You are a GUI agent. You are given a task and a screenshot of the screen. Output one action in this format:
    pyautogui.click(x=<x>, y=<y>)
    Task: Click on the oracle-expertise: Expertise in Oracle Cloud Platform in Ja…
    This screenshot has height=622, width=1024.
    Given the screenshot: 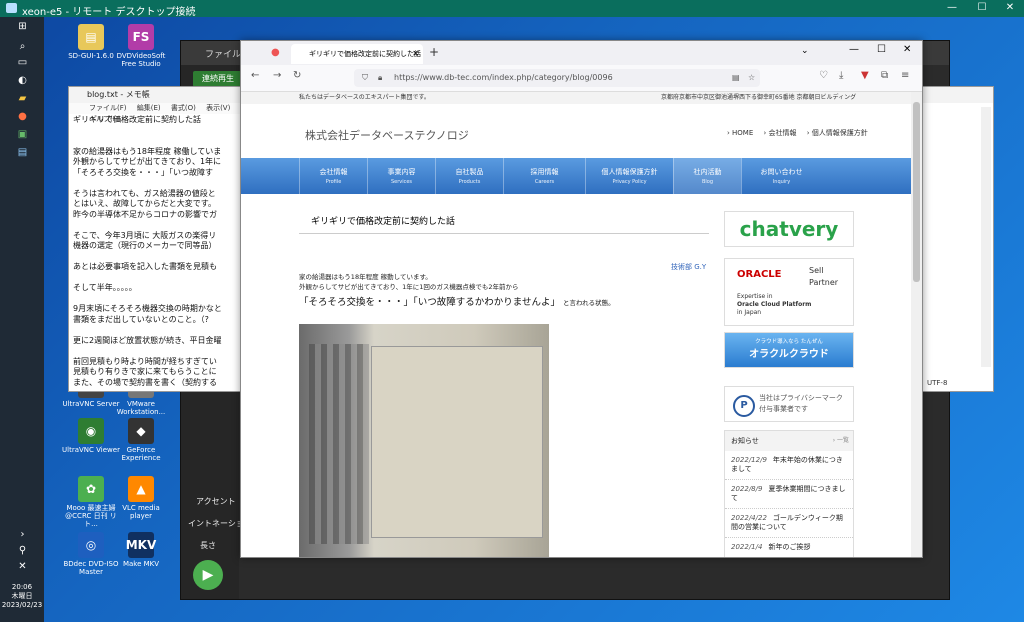 What is the action you would take?
    pyautogui.click(x=774, y=305)
    